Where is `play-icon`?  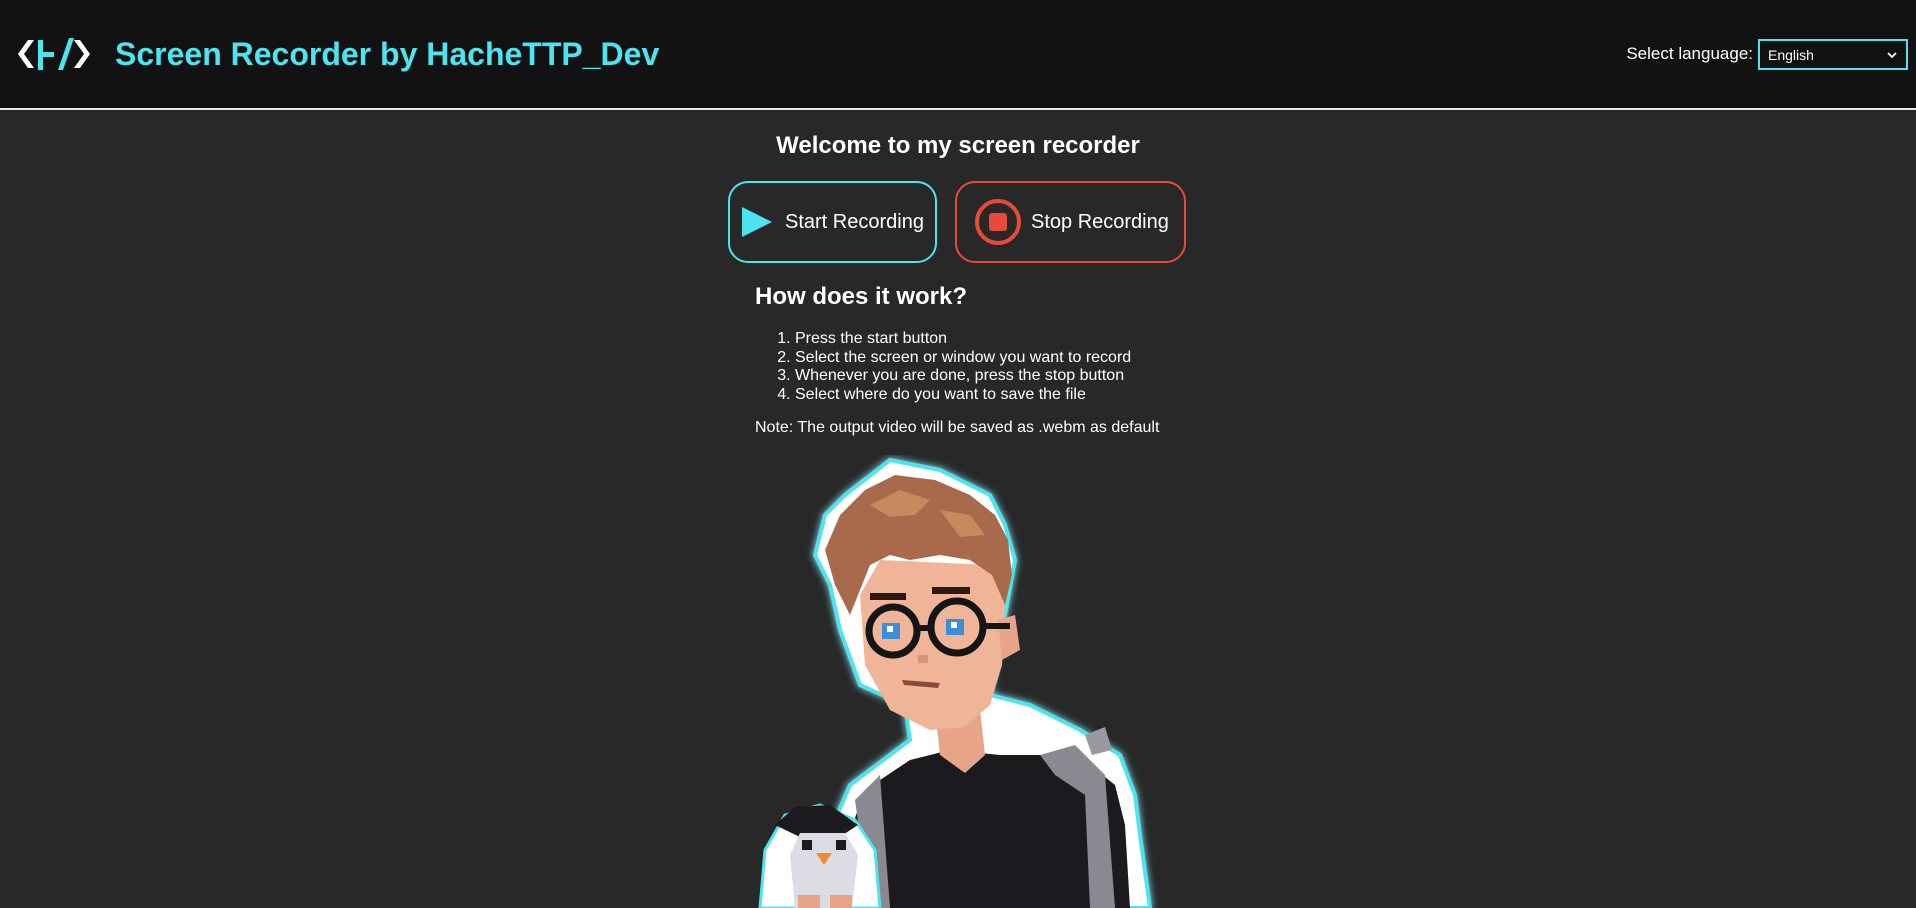 play-icon is located at coordinates (757, 222).